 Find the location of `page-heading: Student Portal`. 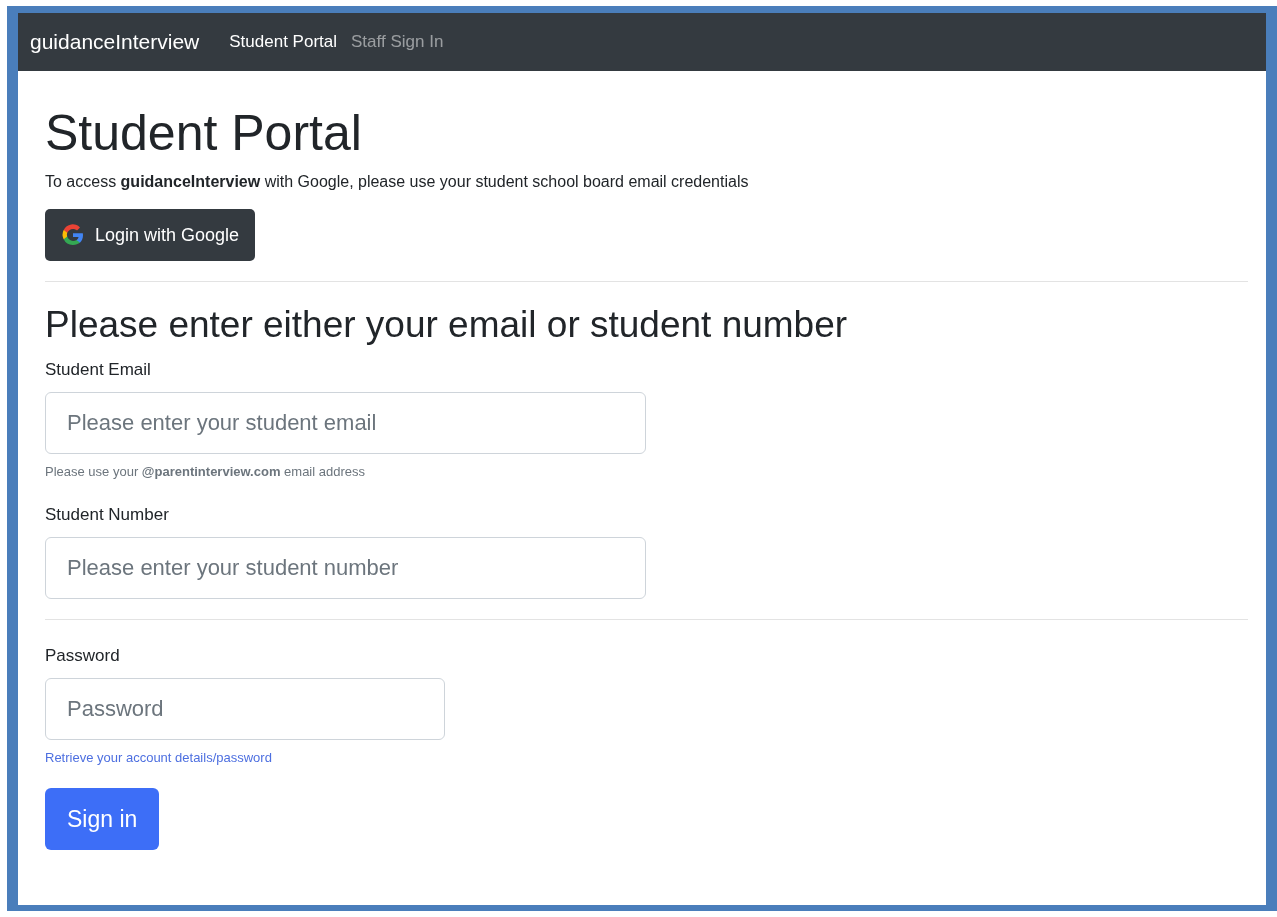

page-heading: Student Portal is located at coordinates (204, 133).